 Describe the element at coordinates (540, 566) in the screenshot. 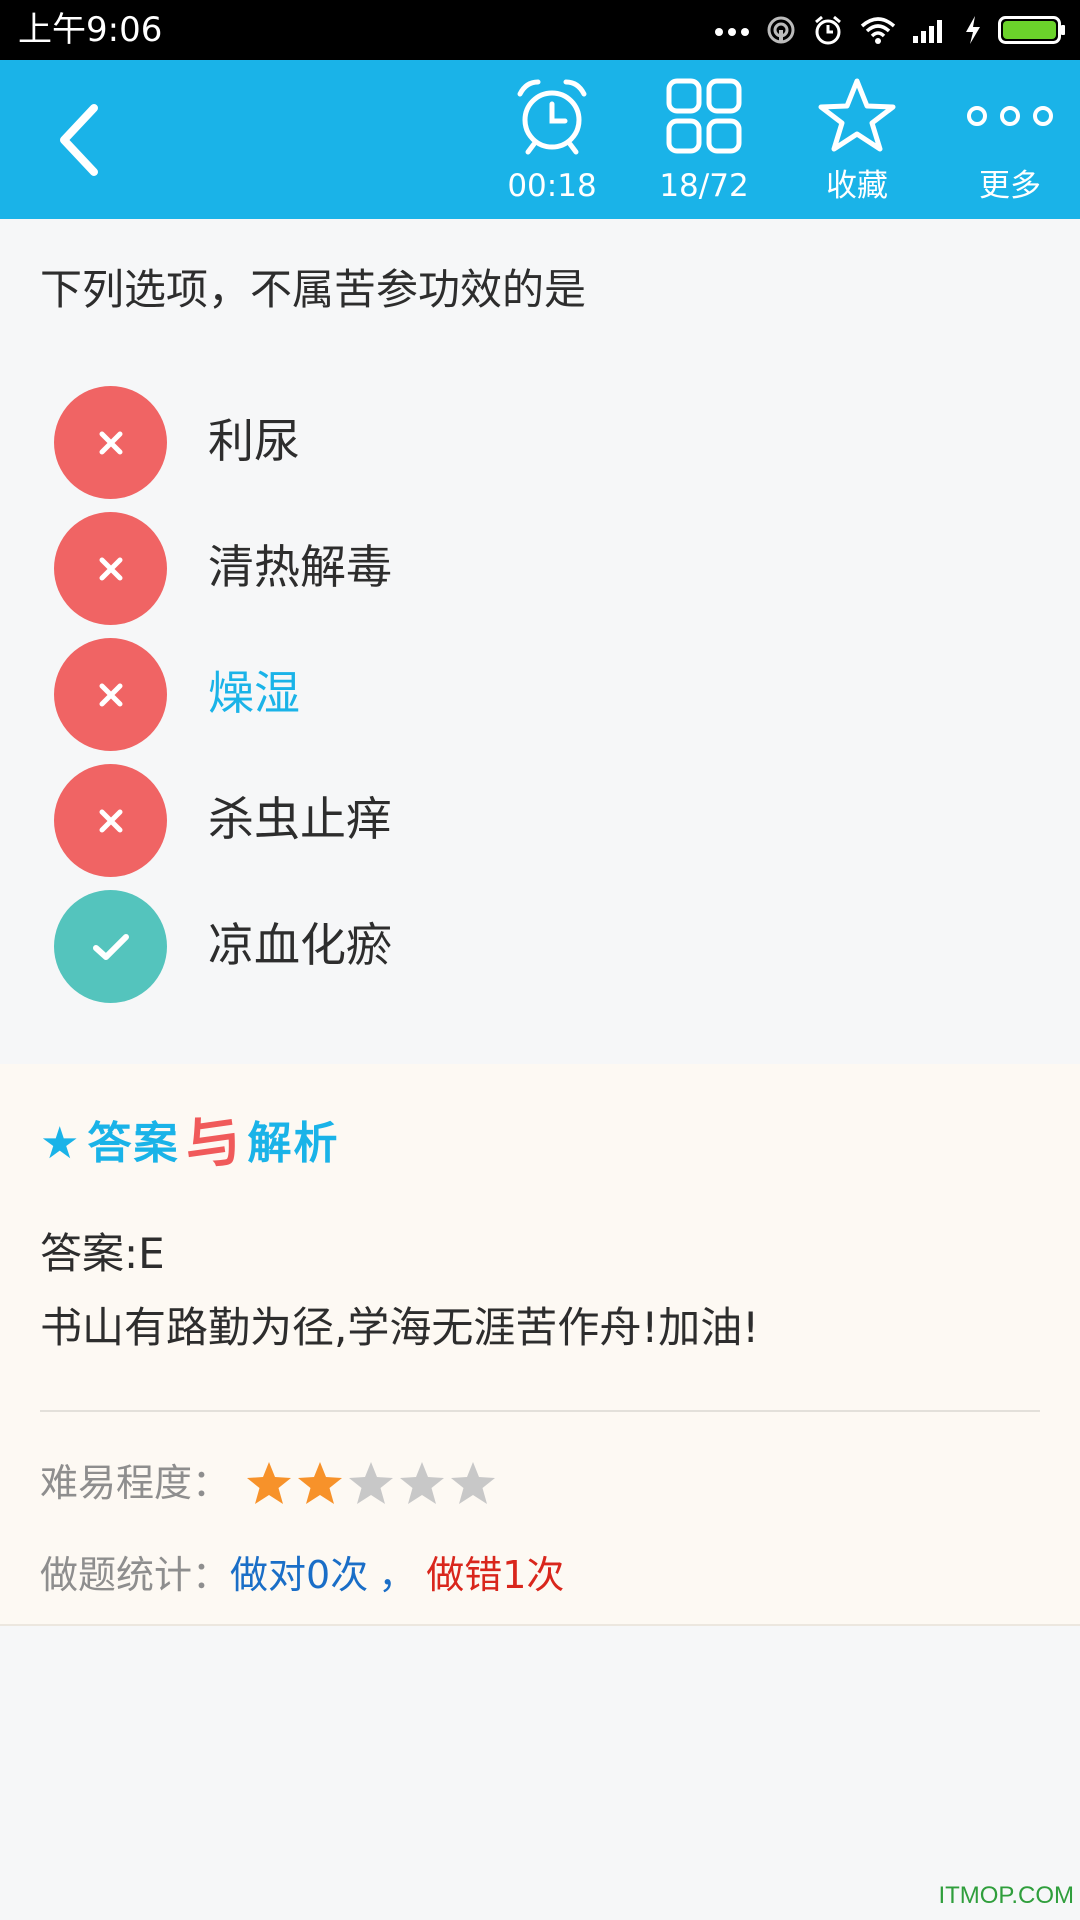

I see `option-b: 清热解毒` at that location.